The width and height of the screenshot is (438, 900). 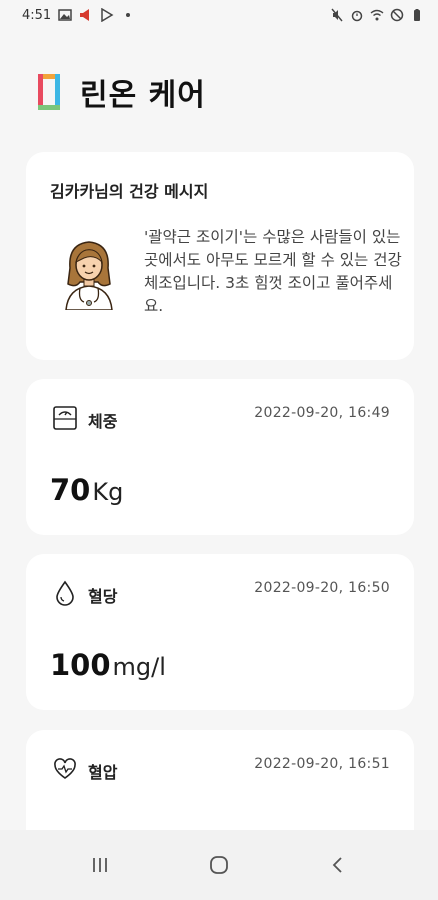 I want to click on heart-pulse-icon, so click(x=65, y=769).